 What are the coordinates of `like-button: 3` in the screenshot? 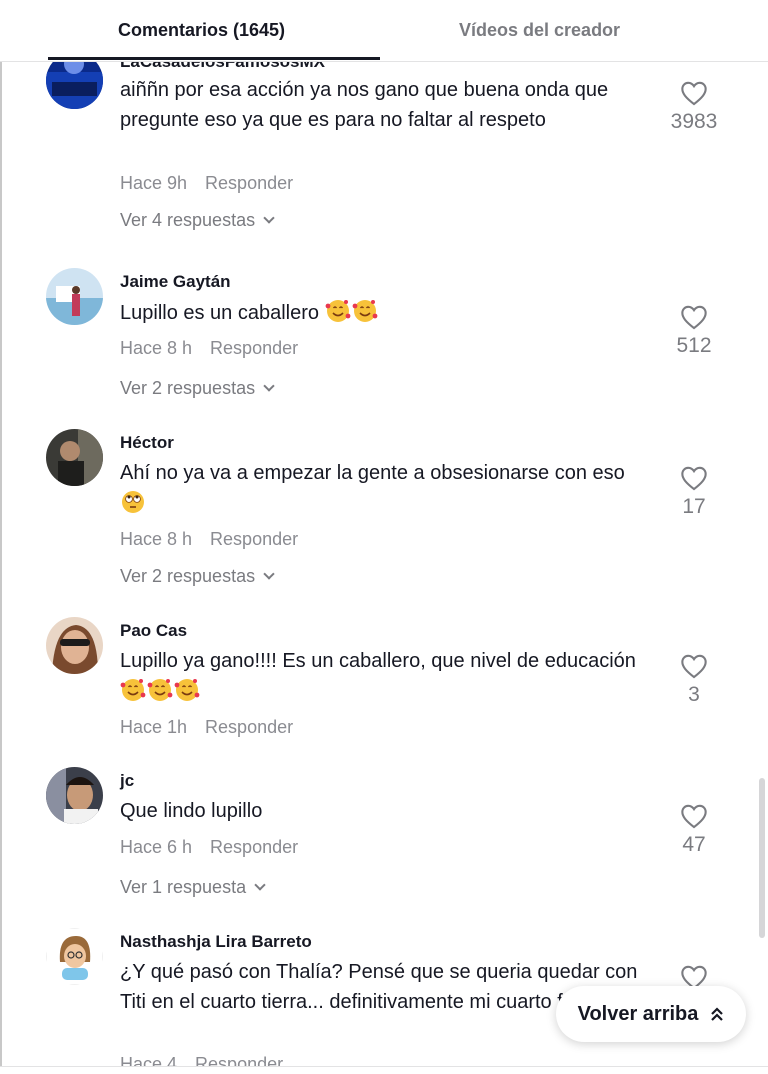 It's located at (694, 680).